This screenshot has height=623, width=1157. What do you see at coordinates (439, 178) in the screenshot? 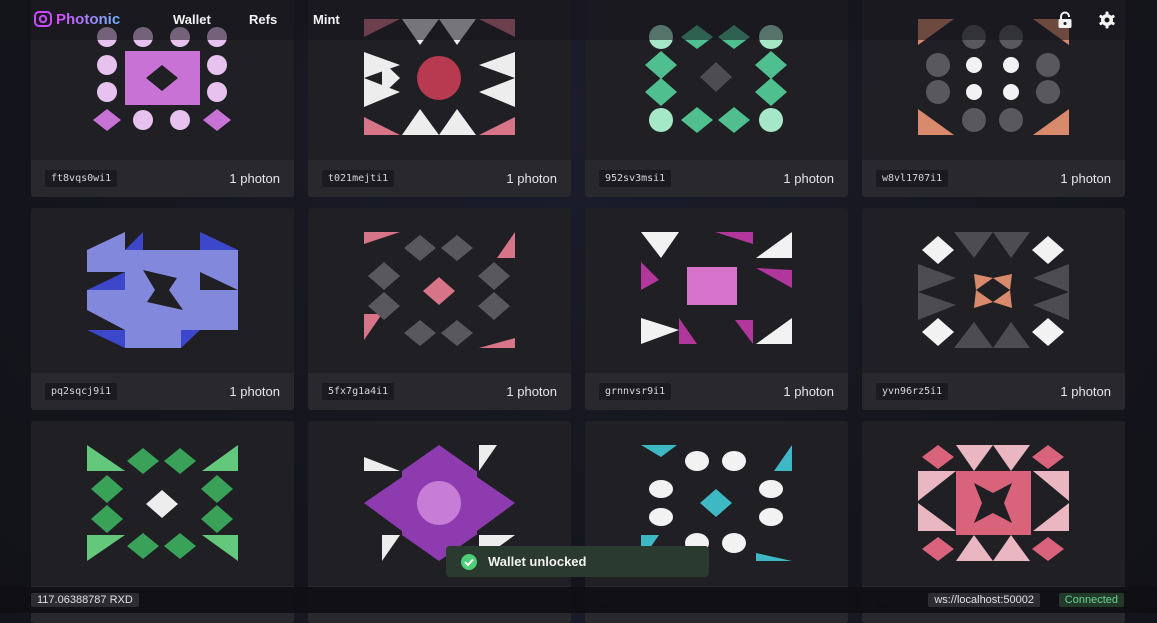
I see `token-card-footer: t021mejti1 1 photon` at bounding box center [439, 178].